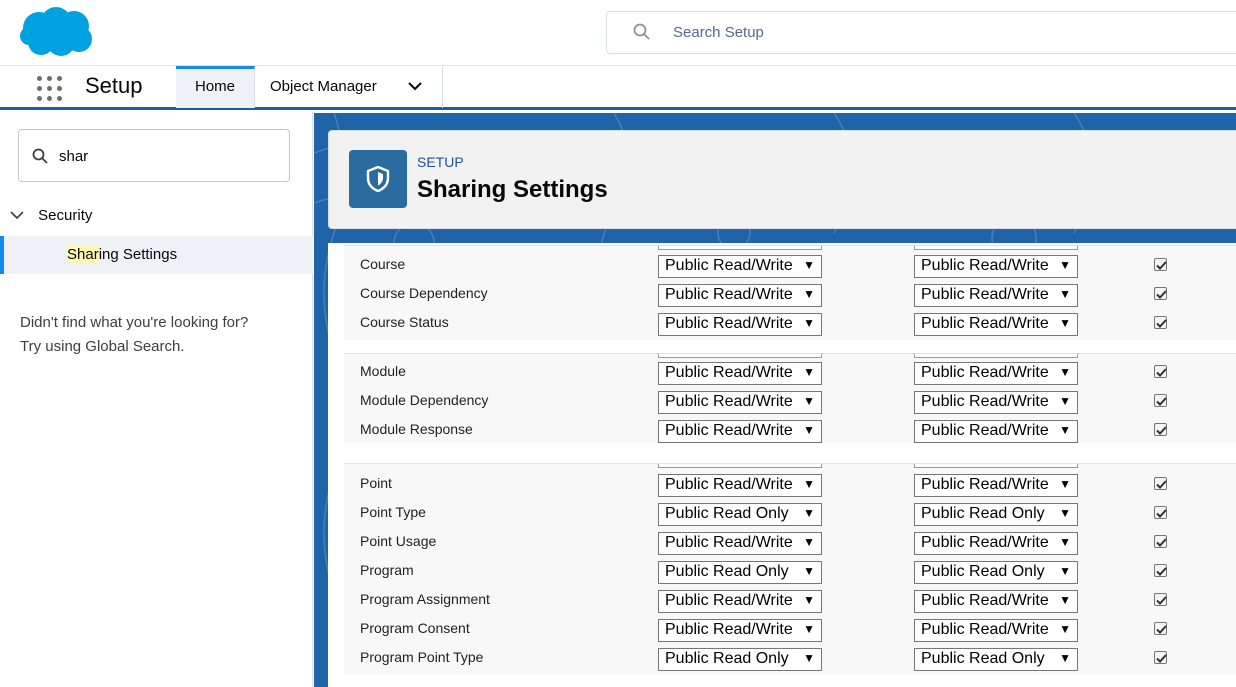 The image size is (1236, 687). I want to click on object-name: Program, so click(387, 570).